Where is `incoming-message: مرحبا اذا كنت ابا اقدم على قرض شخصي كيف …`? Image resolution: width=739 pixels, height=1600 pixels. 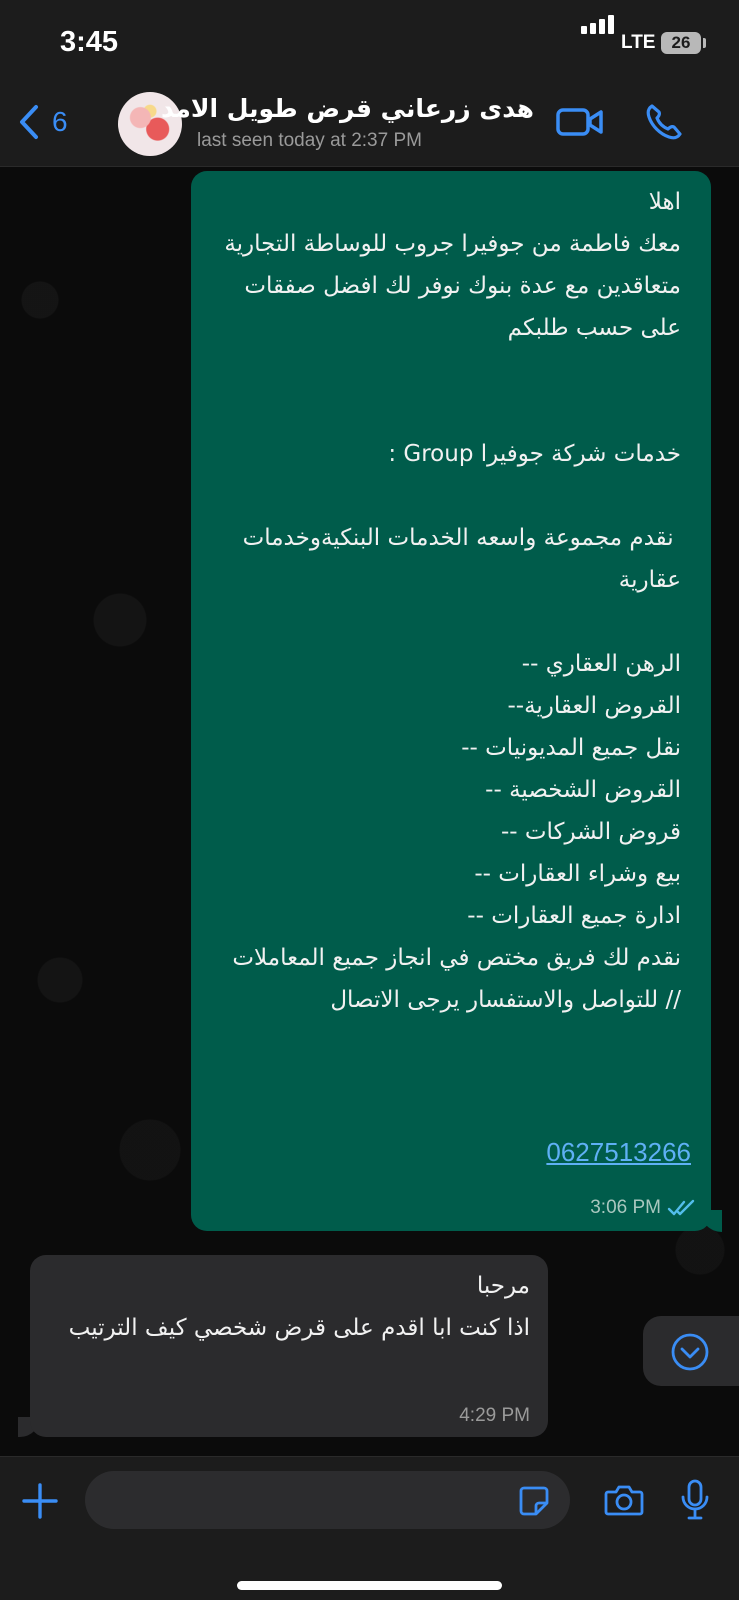
incoming-message: مرحبا اذا كنت ابا اقدم على قرض شخصي كيف … is located at coordinates (289, 1346).